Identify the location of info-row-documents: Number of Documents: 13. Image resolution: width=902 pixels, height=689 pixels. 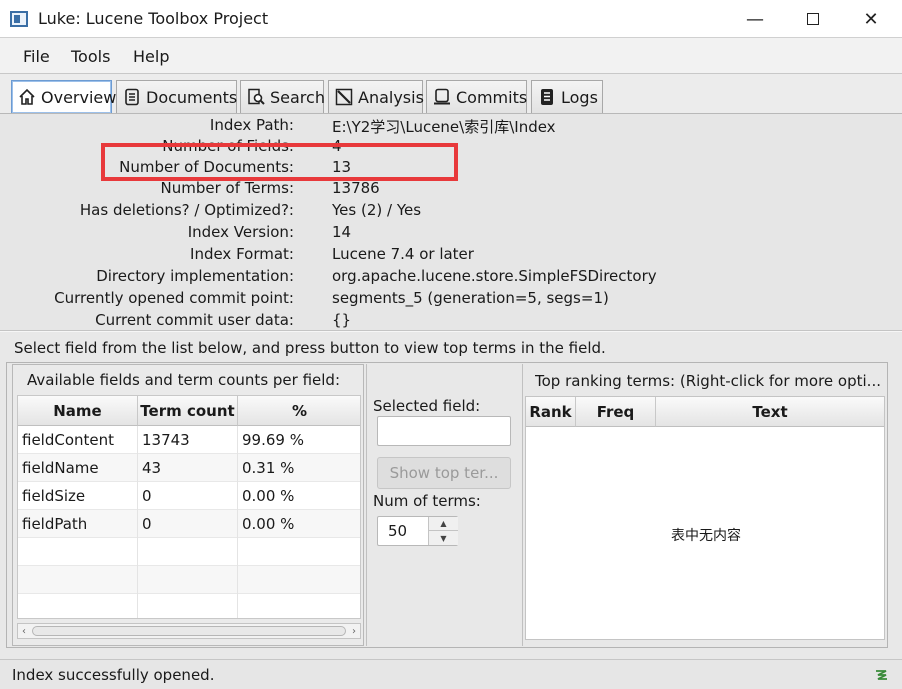
(451, 169).